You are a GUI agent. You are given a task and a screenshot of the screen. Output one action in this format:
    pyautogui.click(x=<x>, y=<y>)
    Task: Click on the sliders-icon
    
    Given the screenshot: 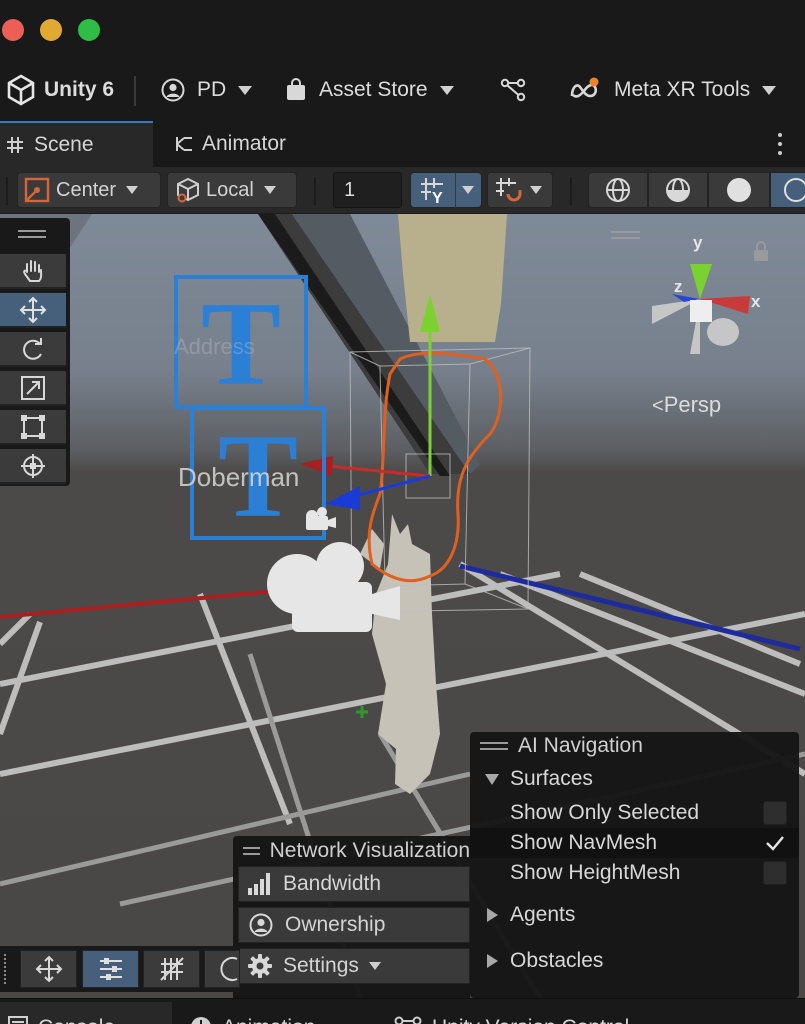 What is the action you would take?
    pyautogui.click(x=110, y=969)
    